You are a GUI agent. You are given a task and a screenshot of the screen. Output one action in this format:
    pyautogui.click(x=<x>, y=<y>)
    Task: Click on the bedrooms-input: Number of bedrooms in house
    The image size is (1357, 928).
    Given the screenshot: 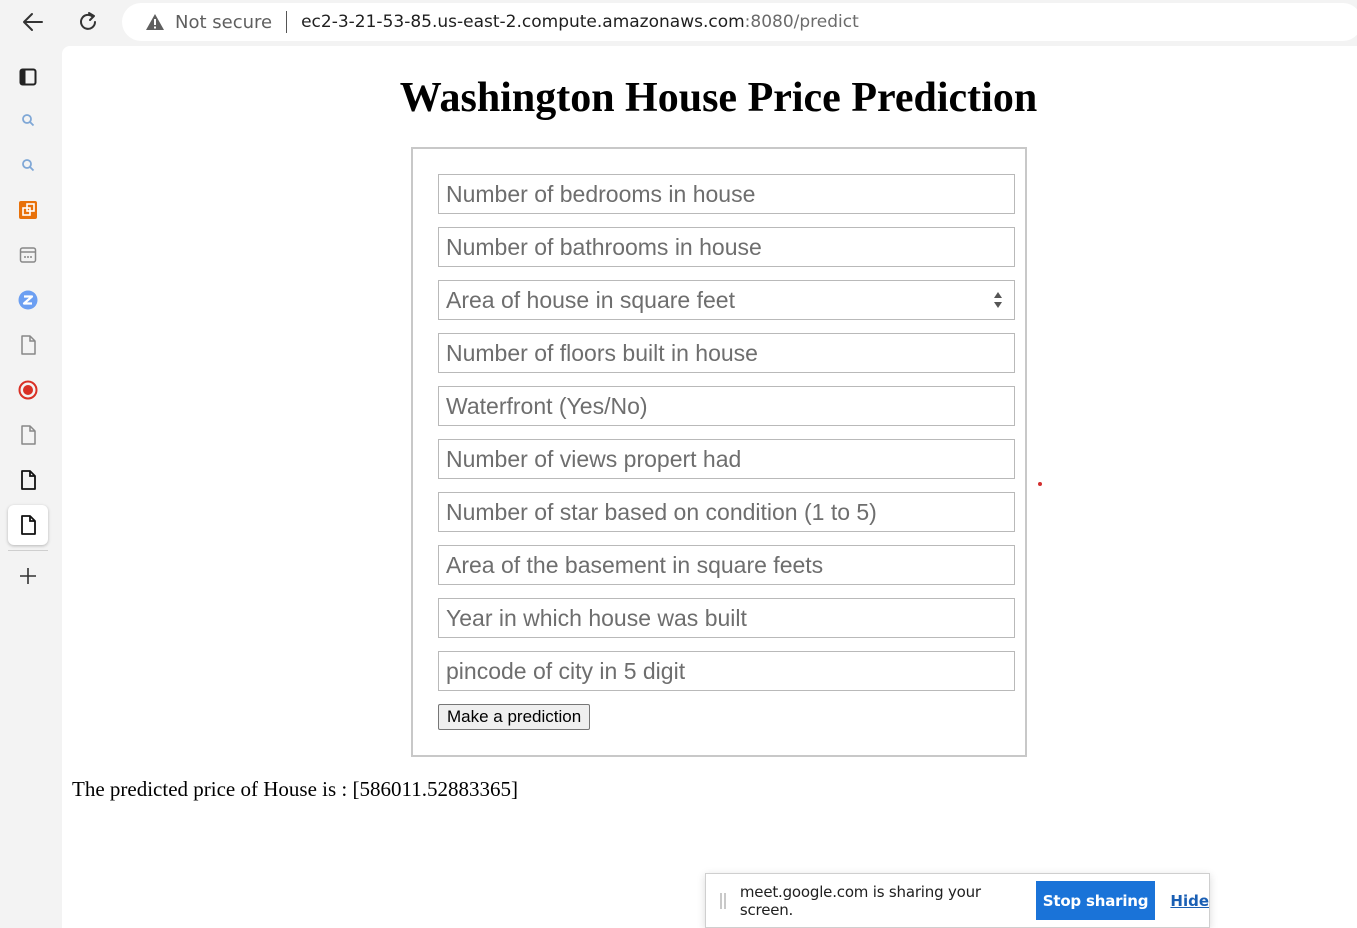 What is the action you would take?
    pyautogui.click(x=726, y=194)
    